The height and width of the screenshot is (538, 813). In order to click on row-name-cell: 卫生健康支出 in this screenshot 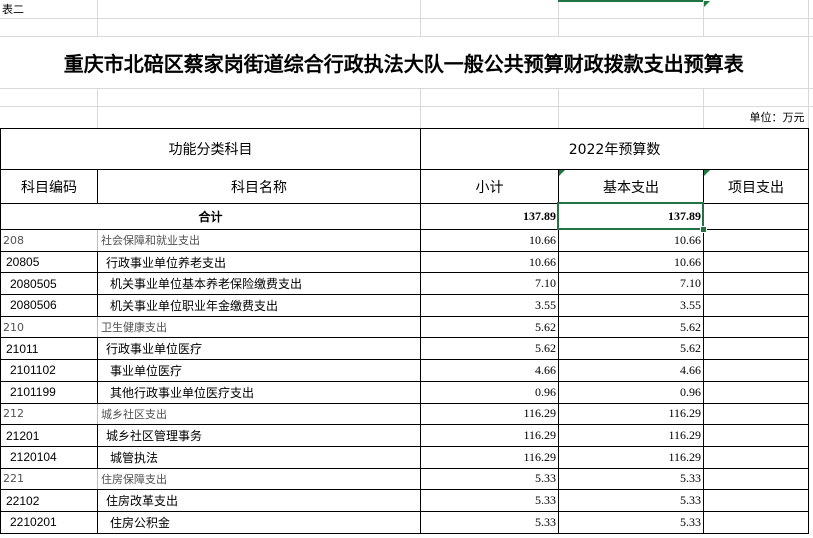, I will do `click(259, 327)`.